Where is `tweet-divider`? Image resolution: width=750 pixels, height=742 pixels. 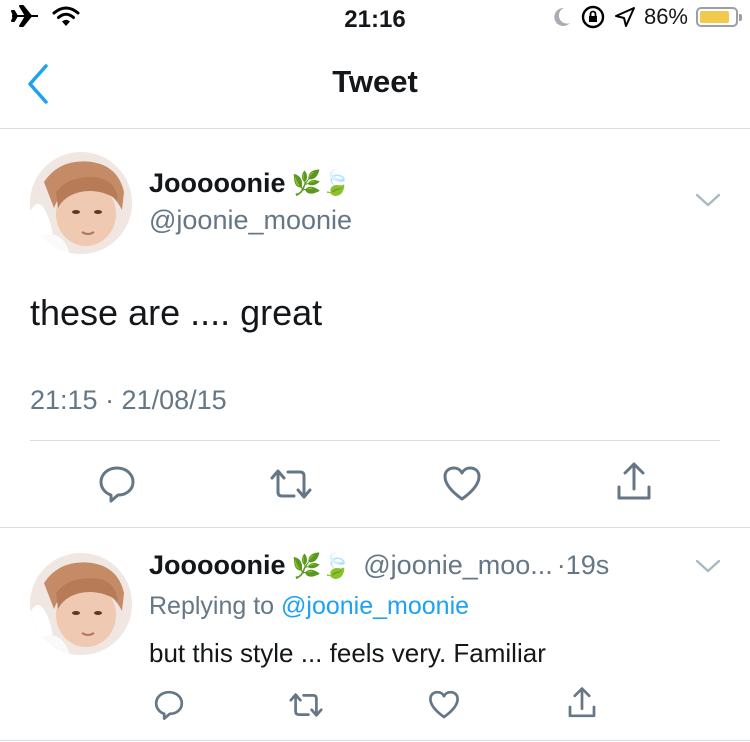
tweet-divider is located at coordinates (375, 440).